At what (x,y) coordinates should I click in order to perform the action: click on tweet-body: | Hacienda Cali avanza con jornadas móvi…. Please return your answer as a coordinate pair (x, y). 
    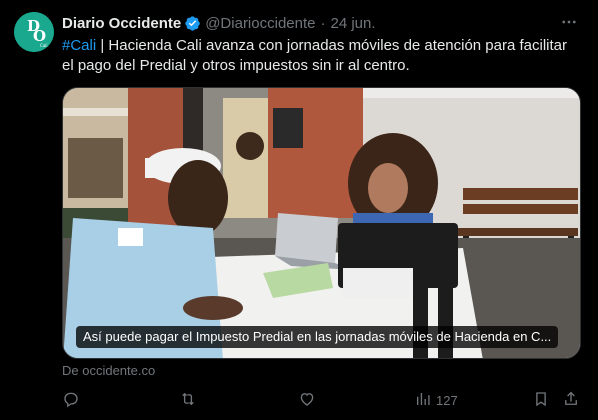
    Looking at the image, I should click on (315, 55).